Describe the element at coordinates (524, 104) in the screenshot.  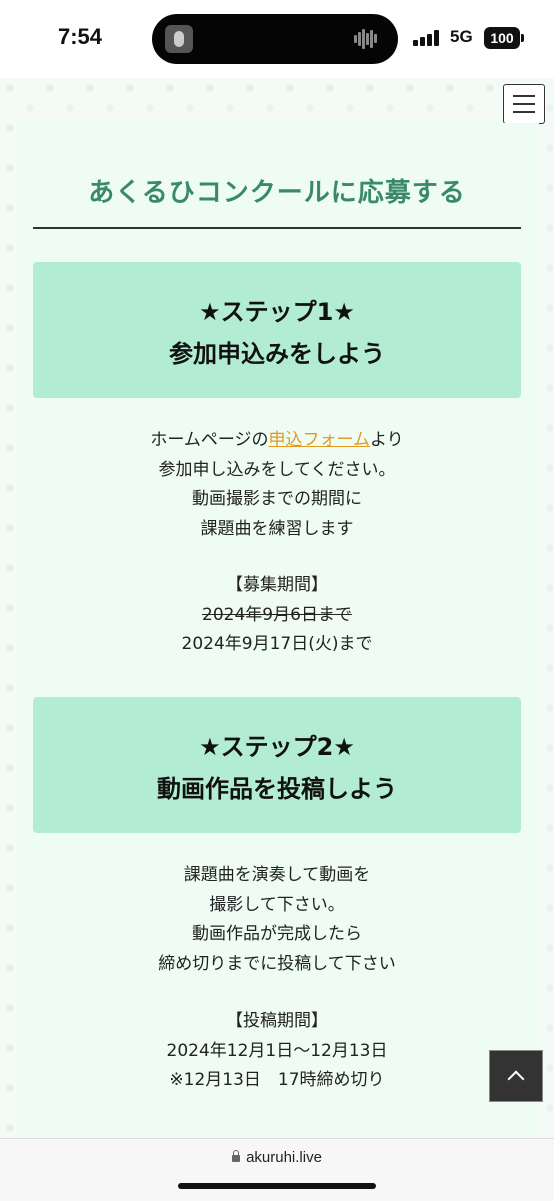
I see `hamburger-menu-button` at that location.